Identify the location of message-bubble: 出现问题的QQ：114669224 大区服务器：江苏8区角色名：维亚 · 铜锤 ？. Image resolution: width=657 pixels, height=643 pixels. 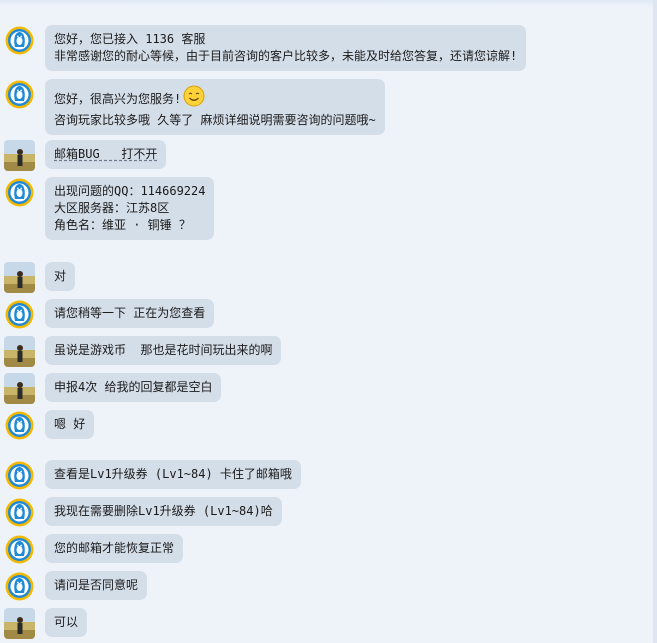
(130, 208).